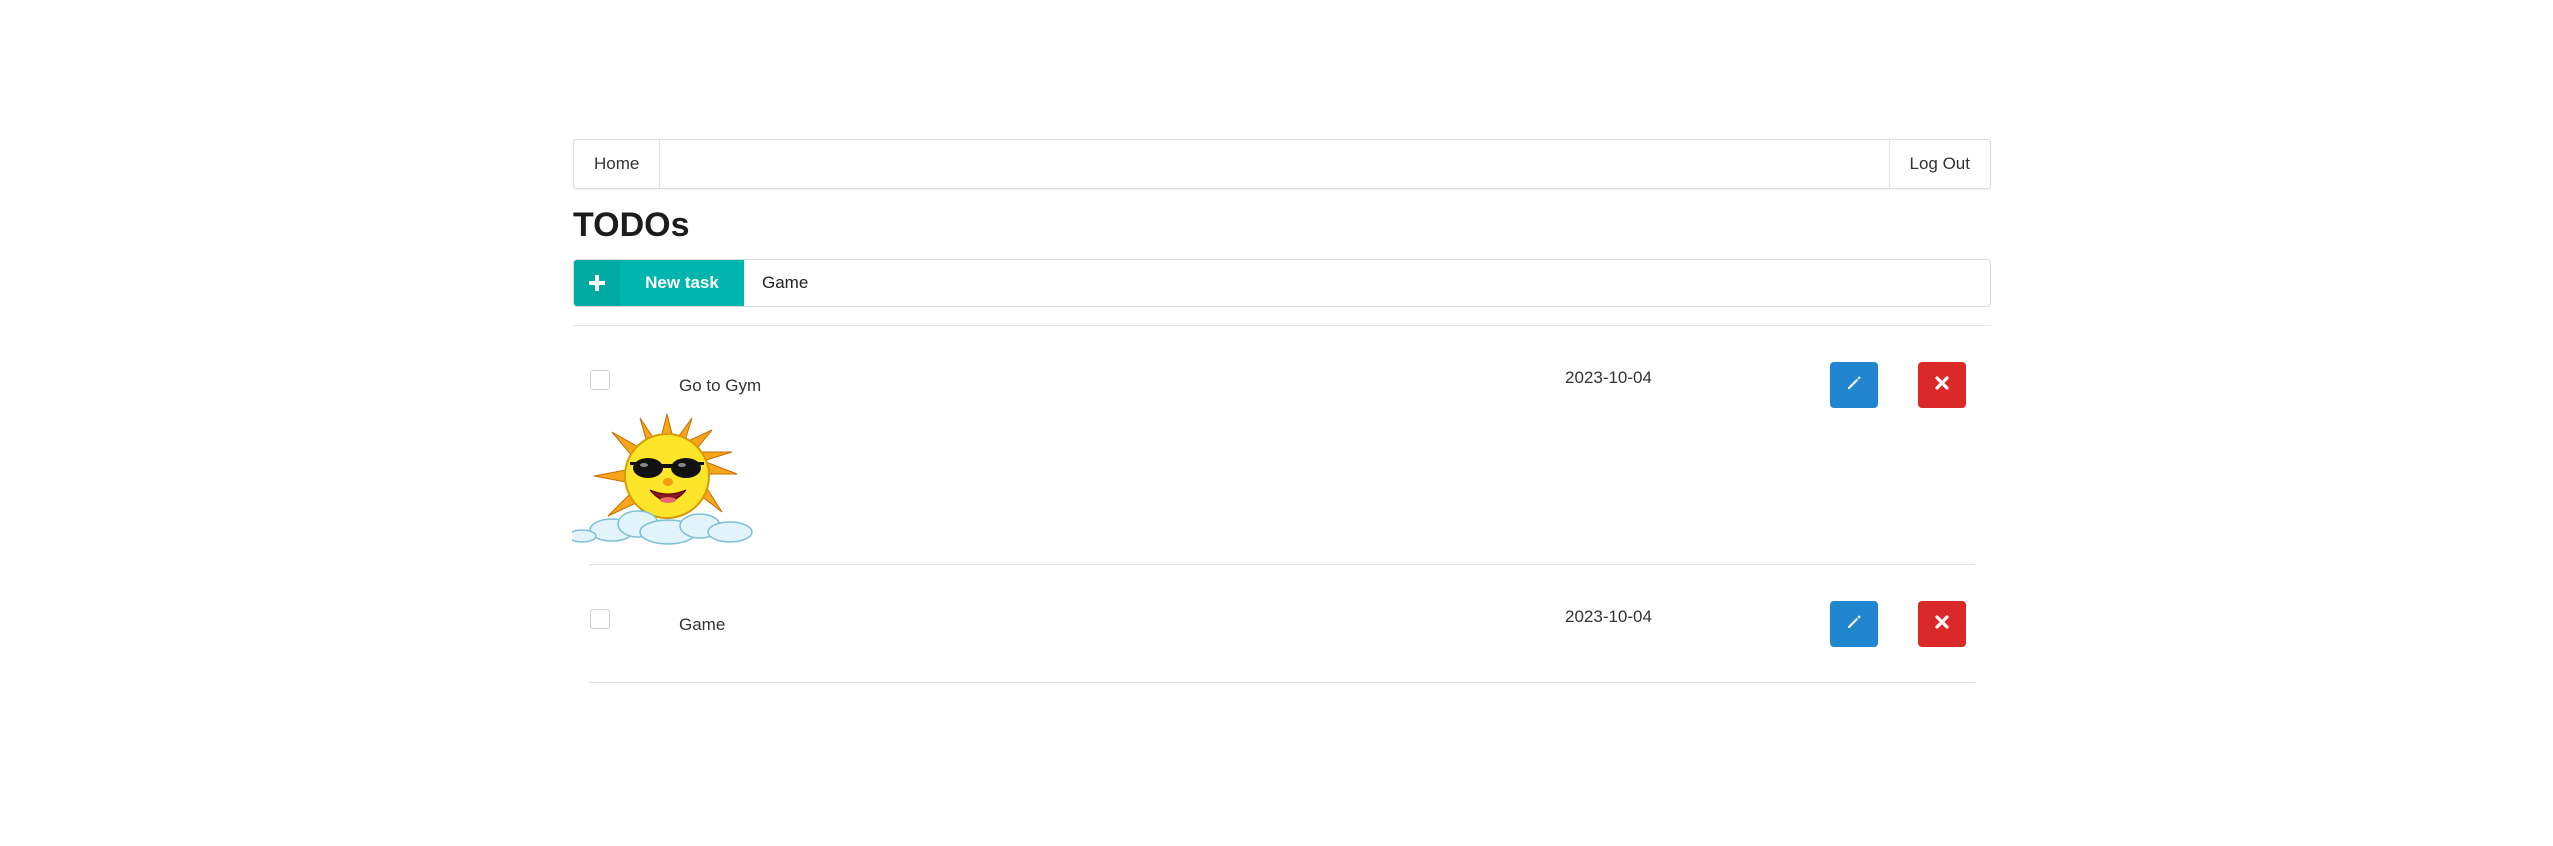  Describe the element at coordinates (1282, 164) in the screenshot. I see `navbar: Home Log Out` at that location.